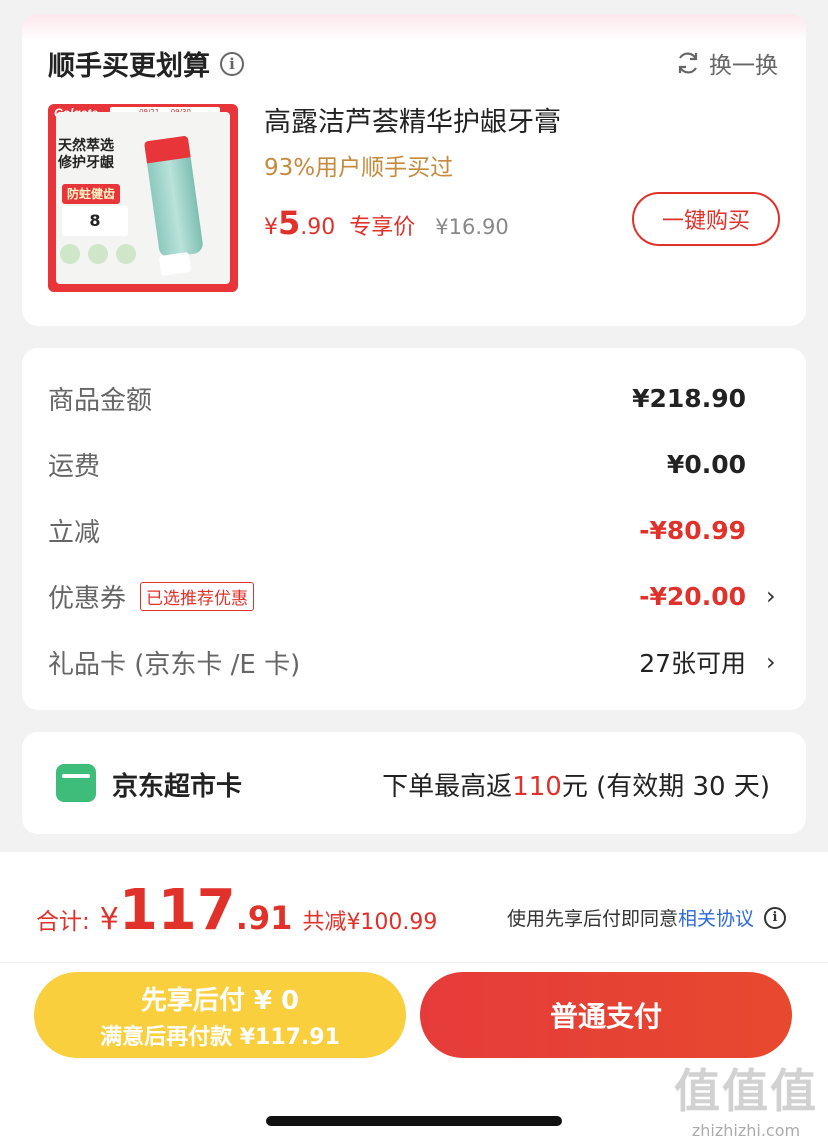  Describe the element at coordinates (109, 919) in the screenshot. I see `total-currency: ¥` at that location.